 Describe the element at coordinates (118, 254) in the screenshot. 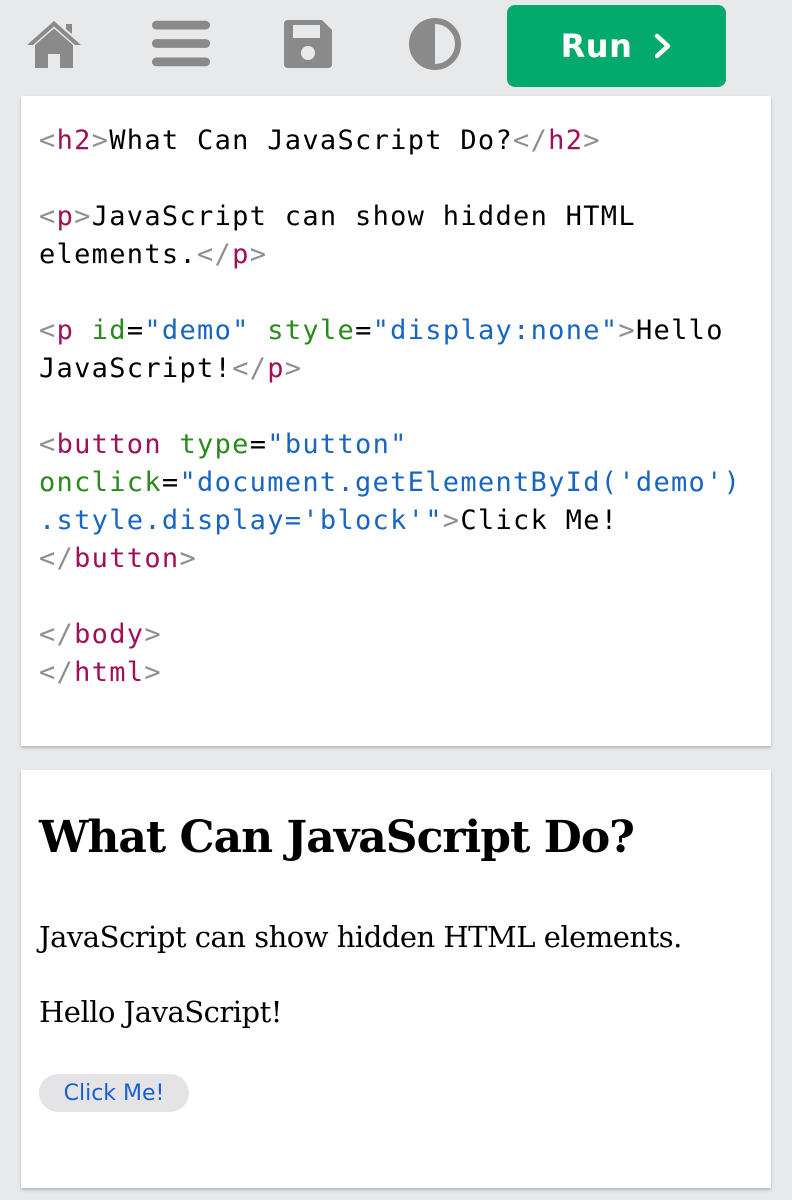

I see `code-text: elements.` at that location.